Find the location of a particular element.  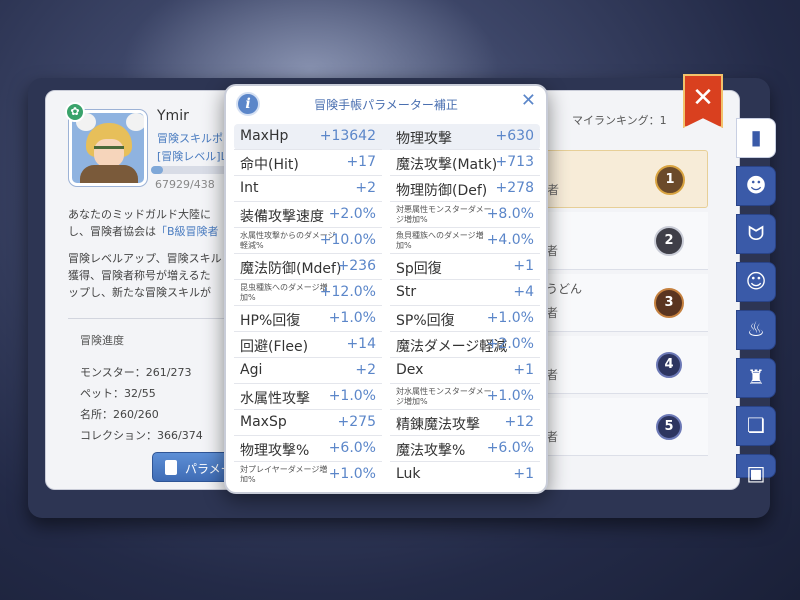

stat-cell: 魔法攻撃(Matk) +713 is located at coordinates (465, 163).